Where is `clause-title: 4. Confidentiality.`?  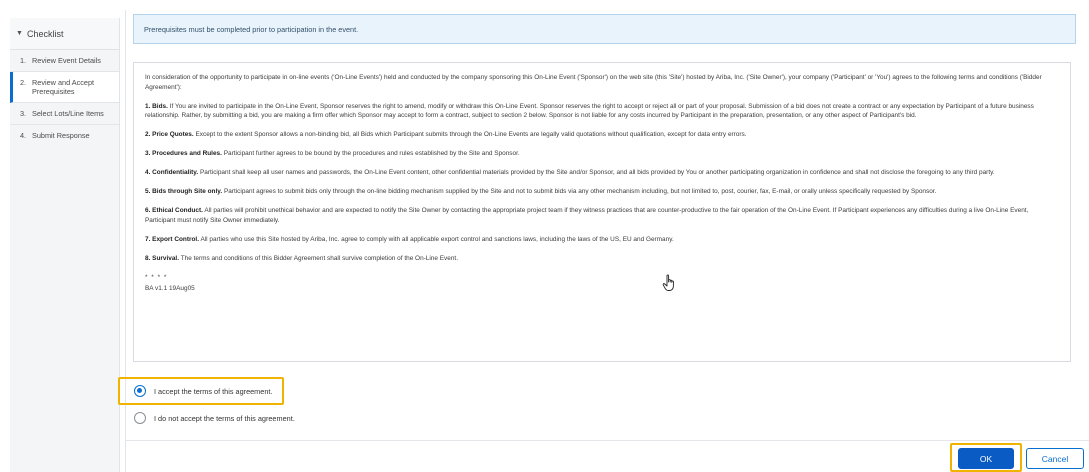 clause-title: 4. Confidentiality. is located at coordinates (172, 172).